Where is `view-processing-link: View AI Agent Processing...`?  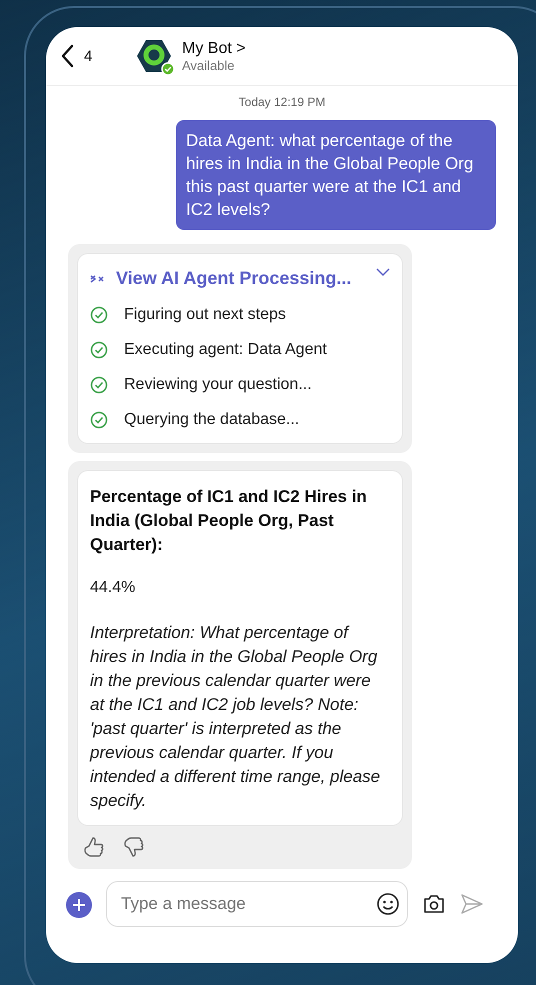 view-processing-link: View AI Agent Processing... is located at coordinates (234, 278).